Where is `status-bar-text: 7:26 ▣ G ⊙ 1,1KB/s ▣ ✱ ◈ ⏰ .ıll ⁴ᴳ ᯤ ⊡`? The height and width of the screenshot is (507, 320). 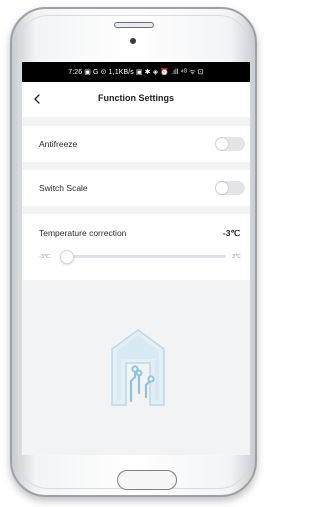
status-bar-text: 7:26 ▣ G ⊙ 1,1KB/s ▣ ✱ ◈ ⏰ .ıll ⁴ᴳ ᯤ ⊡ is located at coordinates (136, 72).